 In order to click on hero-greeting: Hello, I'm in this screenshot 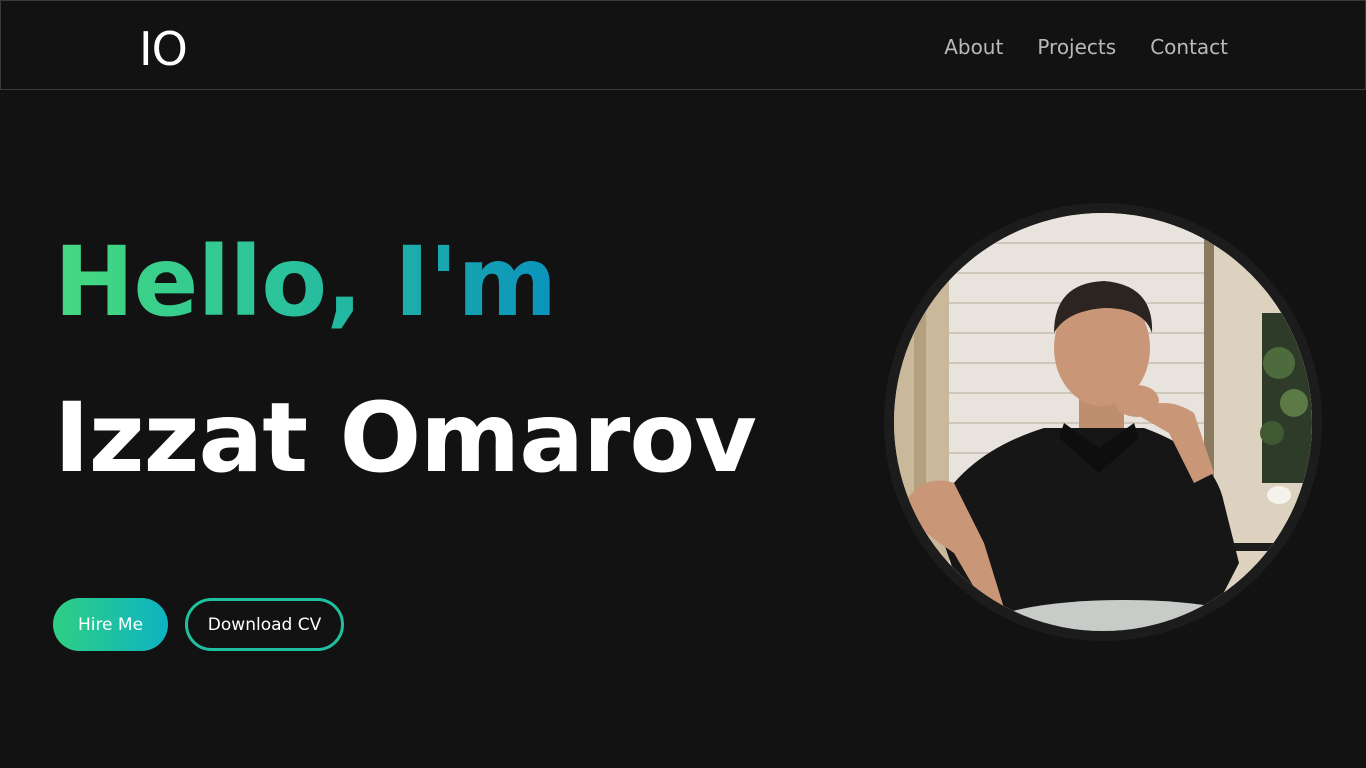, I will do `click(305, 282)`.